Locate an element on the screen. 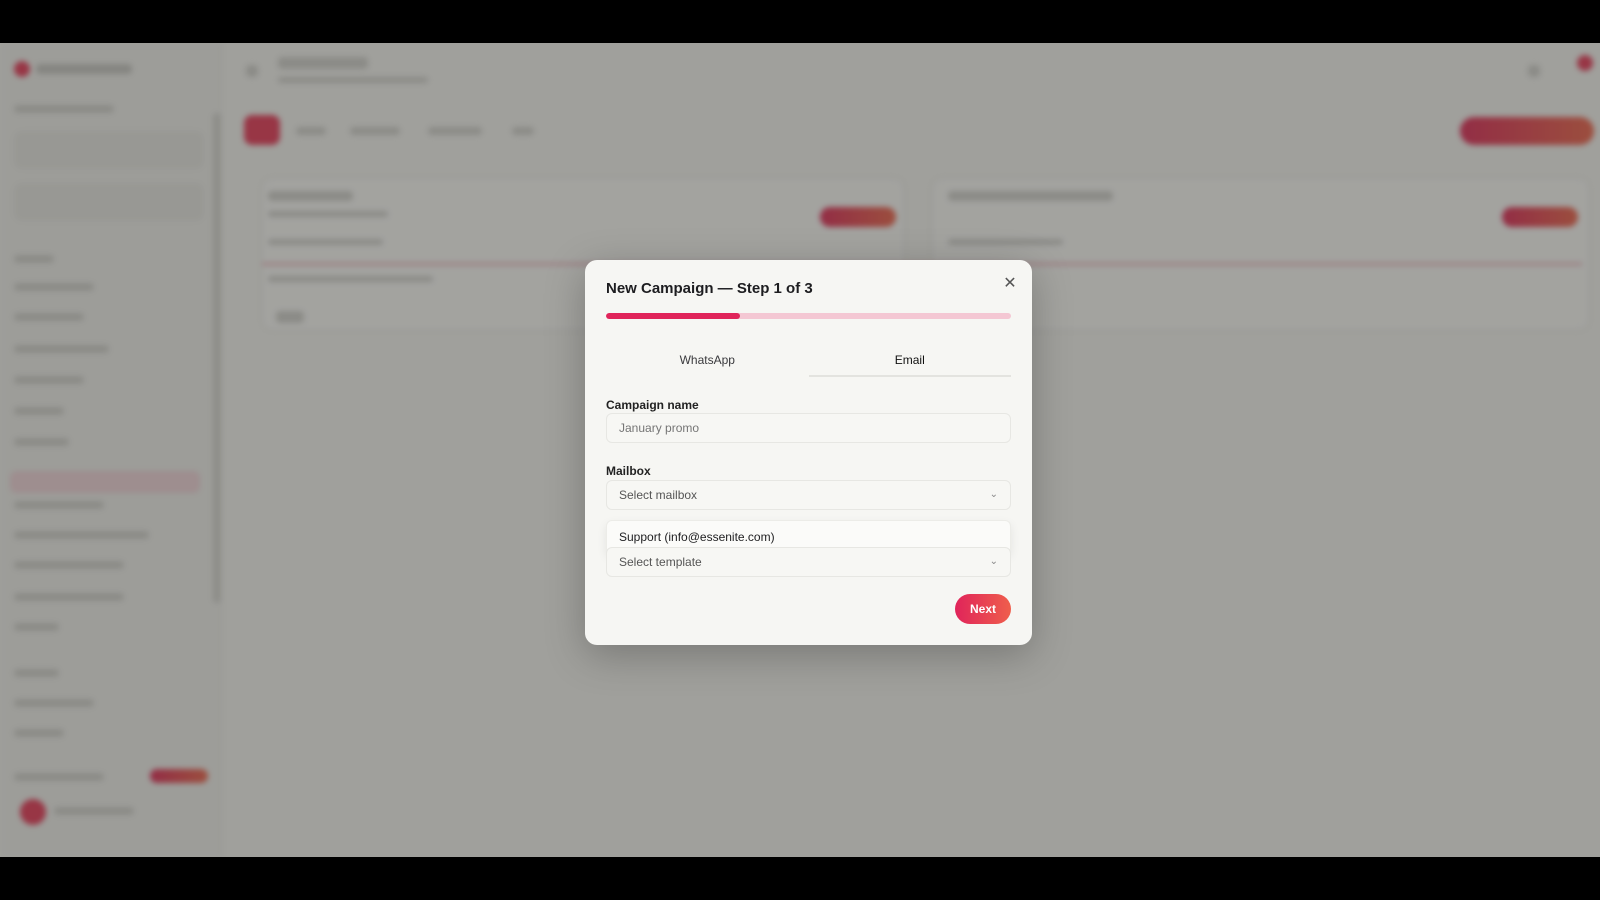 The image size is (1600, 900). step-progress-bar is located at coordinates (808, 316).